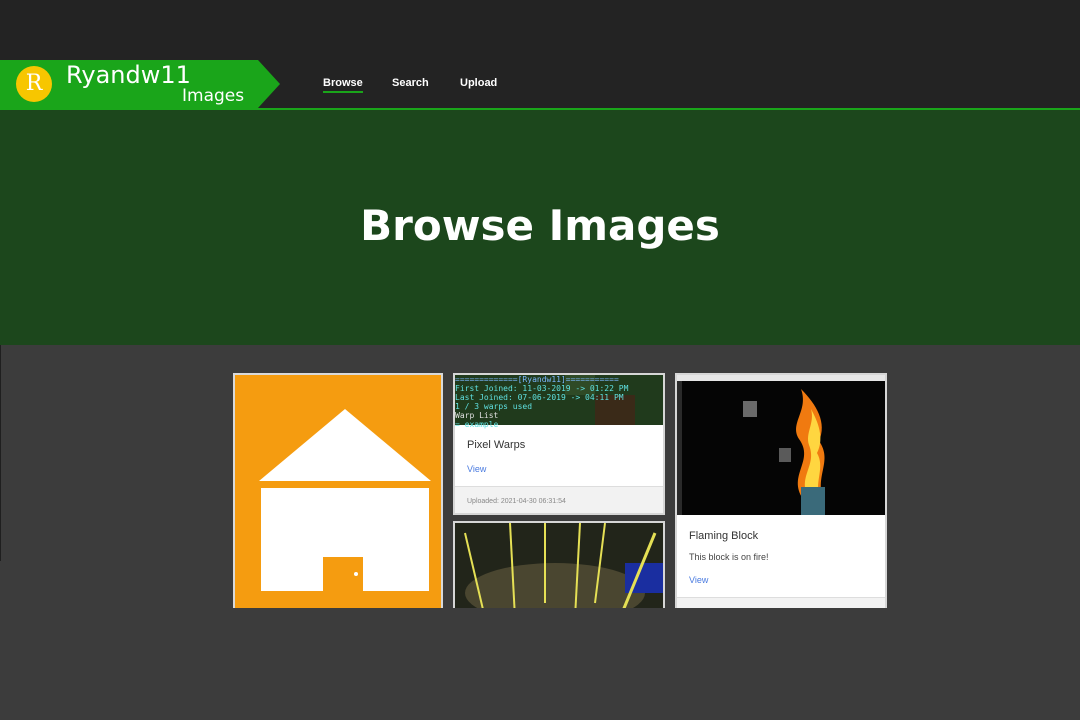 The width and height of the screenshot is (1080, 720). I want to click on image-card-home, so click(338, 495).